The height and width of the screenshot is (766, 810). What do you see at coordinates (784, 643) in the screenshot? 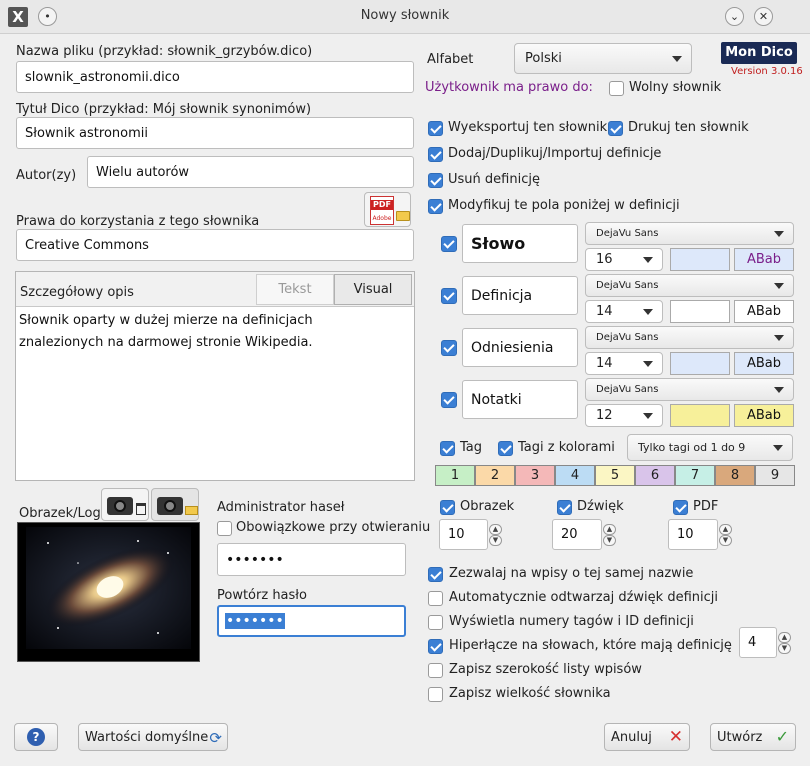
I see `hyperlink-level-spinner: ▲ ▼` at bounding box center [784, 643].